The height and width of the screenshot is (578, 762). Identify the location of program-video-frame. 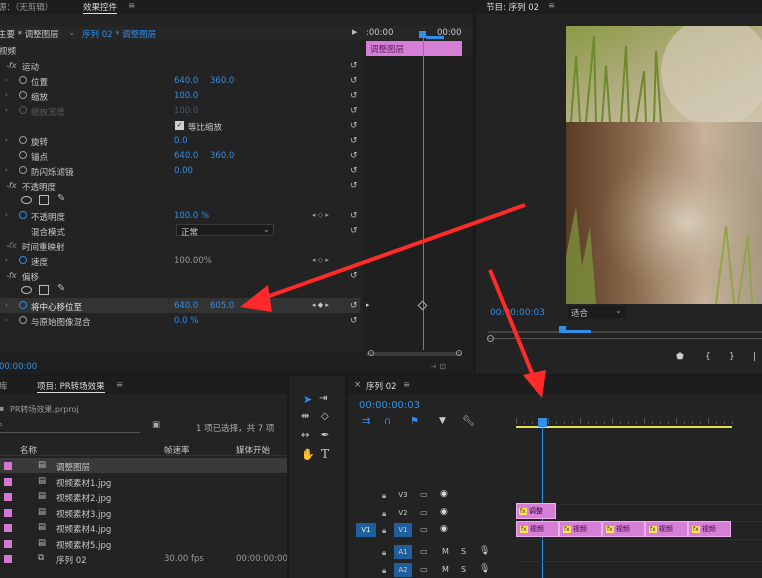
(664, 165).